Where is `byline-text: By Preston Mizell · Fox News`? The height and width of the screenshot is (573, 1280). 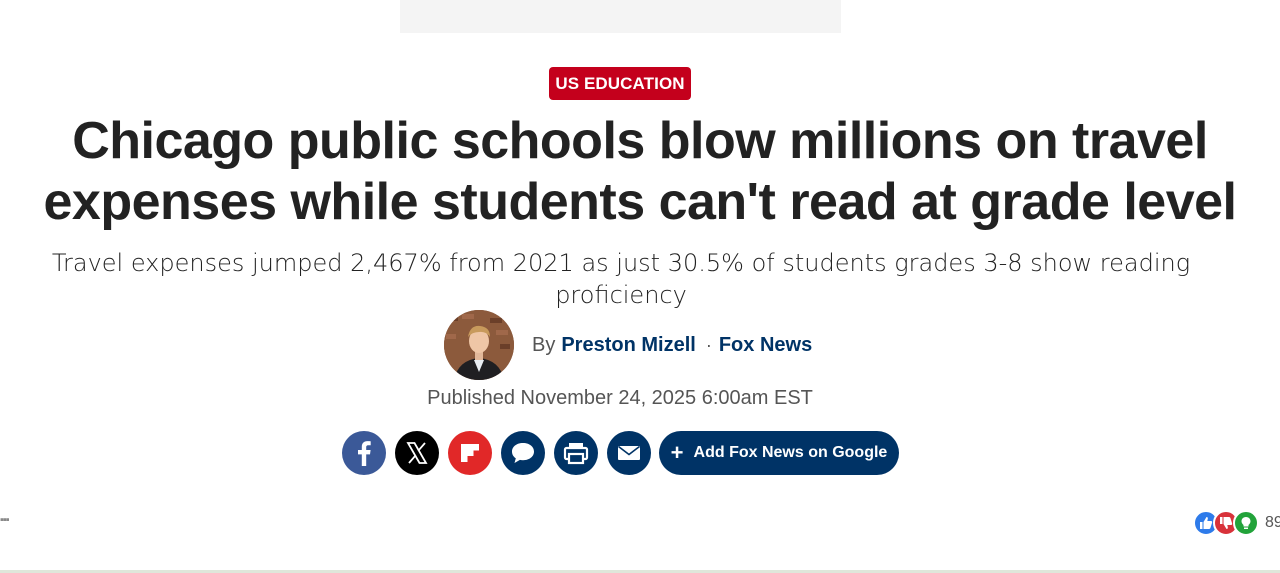
byline-text: By Preston Mizell · Fox News is located at coordinates (672, 345).